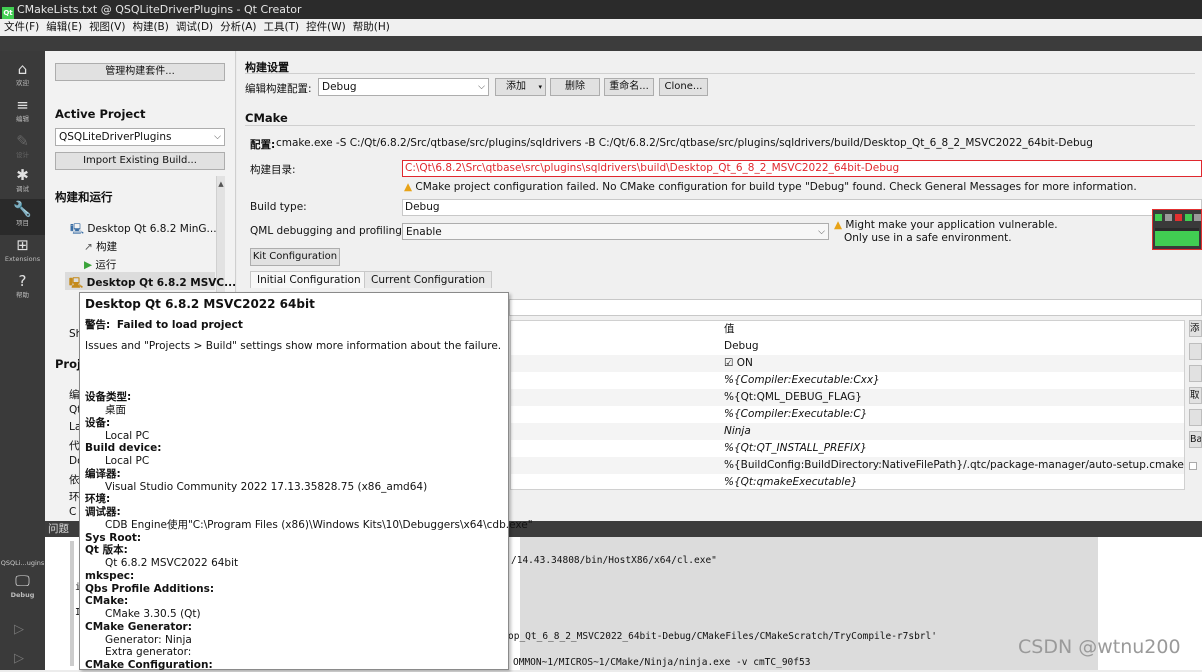 The width and height of the screenshot is (1202, 672). Describe the element at coordinates (855, 307) in the screenshot. I see `filter-input` at that location.